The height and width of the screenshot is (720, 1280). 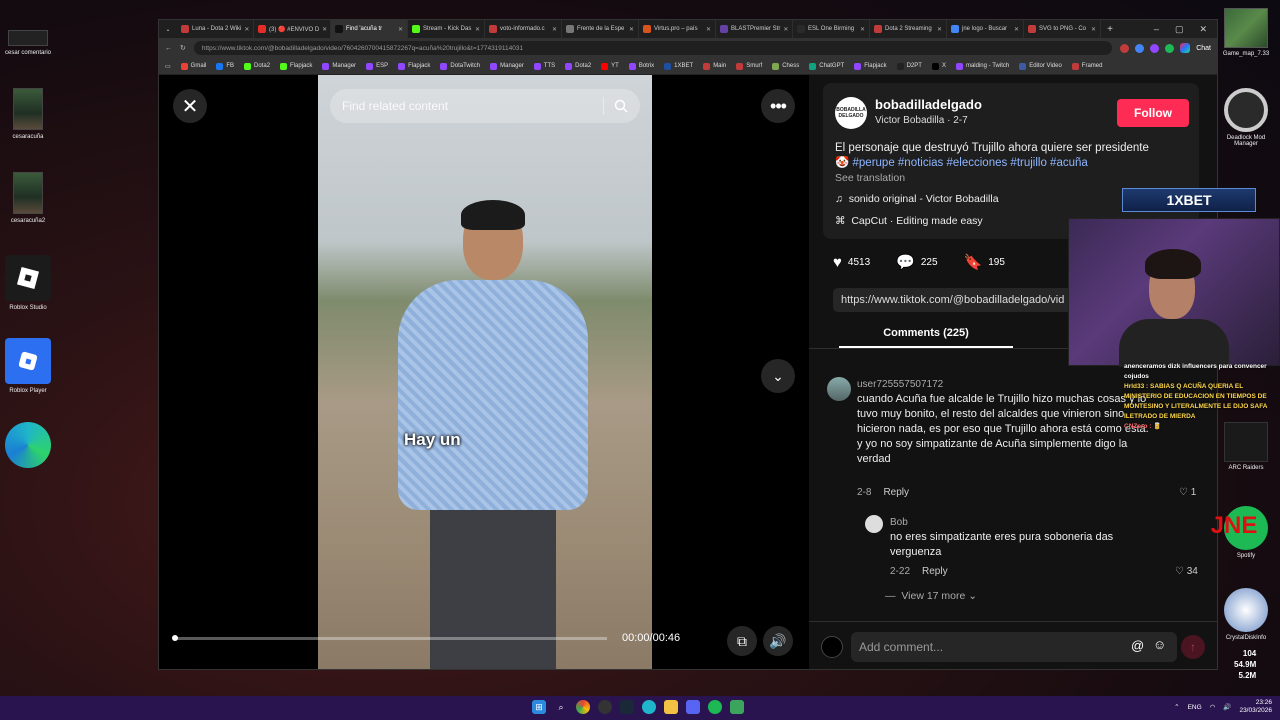 I want to click on bookmark-item: D2PT, so click(x=909, y=66).